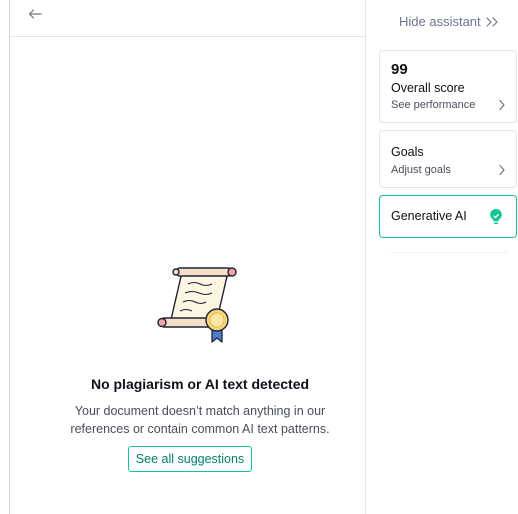 The height and width of the screenshot is (514, 518). I want to click on scroll-certificate-icon, so click(197, 305).